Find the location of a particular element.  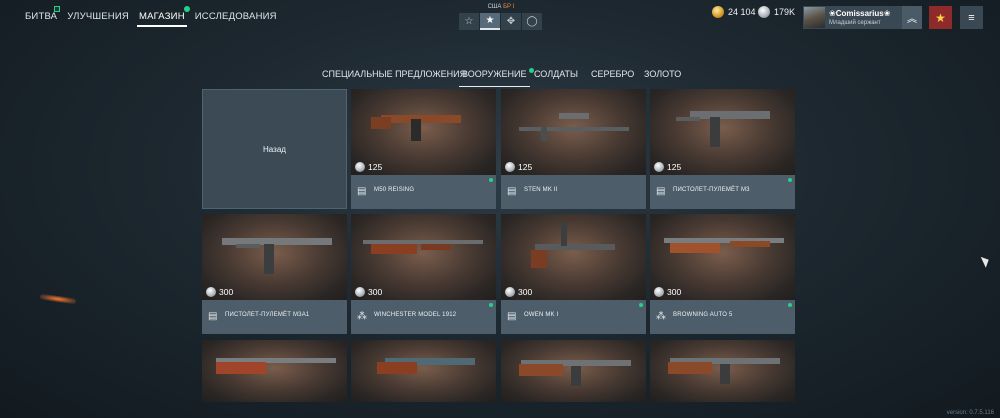

nav-tab-label: МАГАЗИН is located at coordinates (161, 16).